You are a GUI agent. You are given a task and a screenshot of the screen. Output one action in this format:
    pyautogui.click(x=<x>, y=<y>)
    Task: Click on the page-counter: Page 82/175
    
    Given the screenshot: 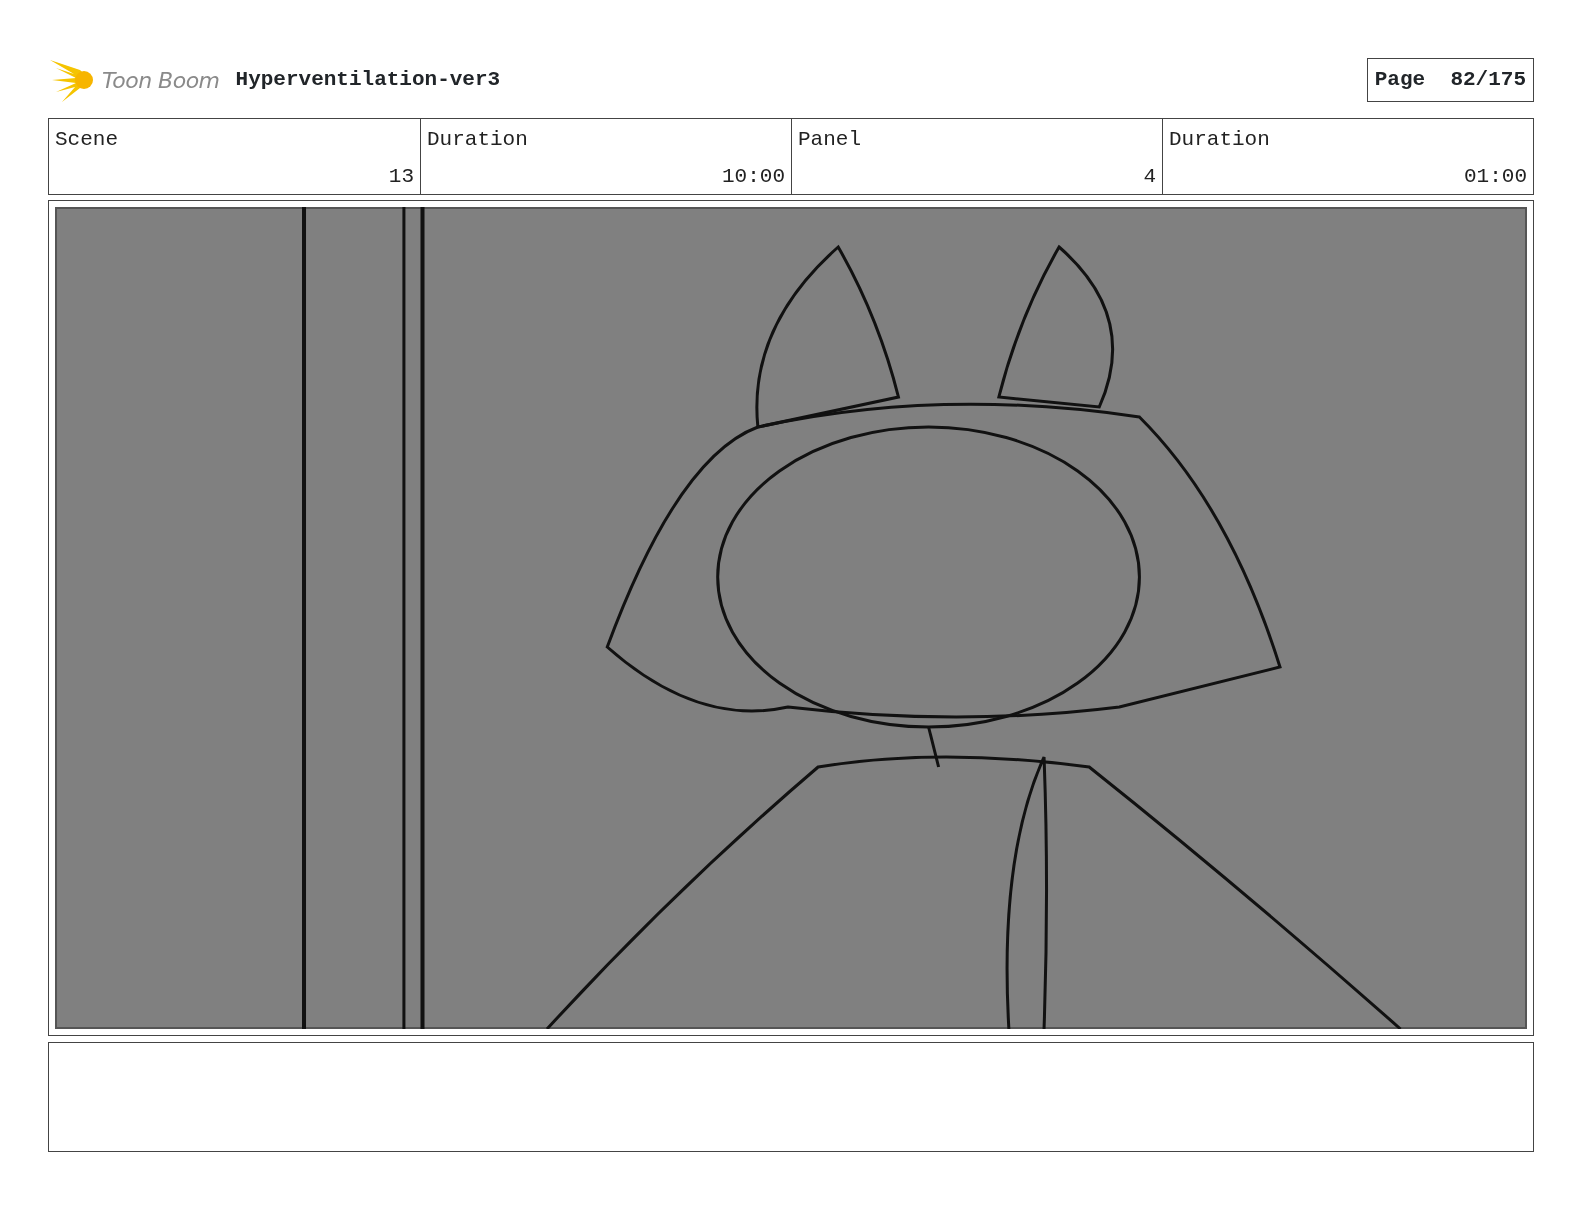 What is the action you would take?
    pyautogui.click(x=1450, y=80)
    